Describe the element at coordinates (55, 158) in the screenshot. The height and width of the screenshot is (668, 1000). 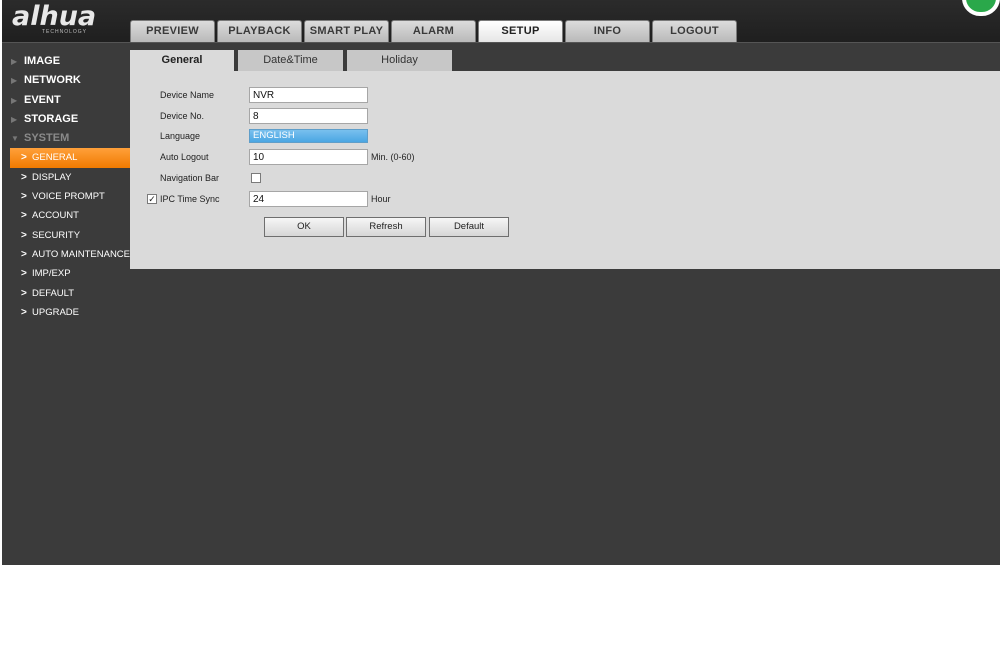
I see `sidebar-item-label: GENERAL` at that location.